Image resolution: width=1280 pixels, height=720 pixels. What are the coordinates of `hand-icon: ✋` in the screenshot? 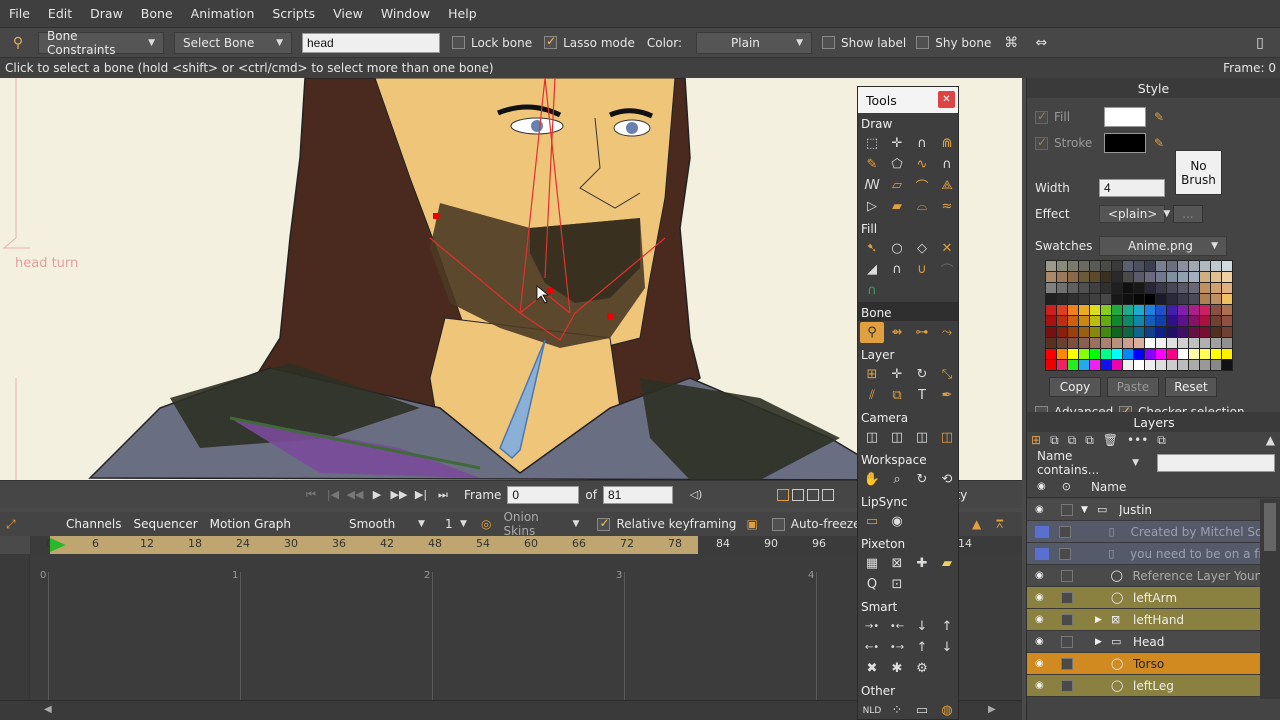 It's located at (872, 479).